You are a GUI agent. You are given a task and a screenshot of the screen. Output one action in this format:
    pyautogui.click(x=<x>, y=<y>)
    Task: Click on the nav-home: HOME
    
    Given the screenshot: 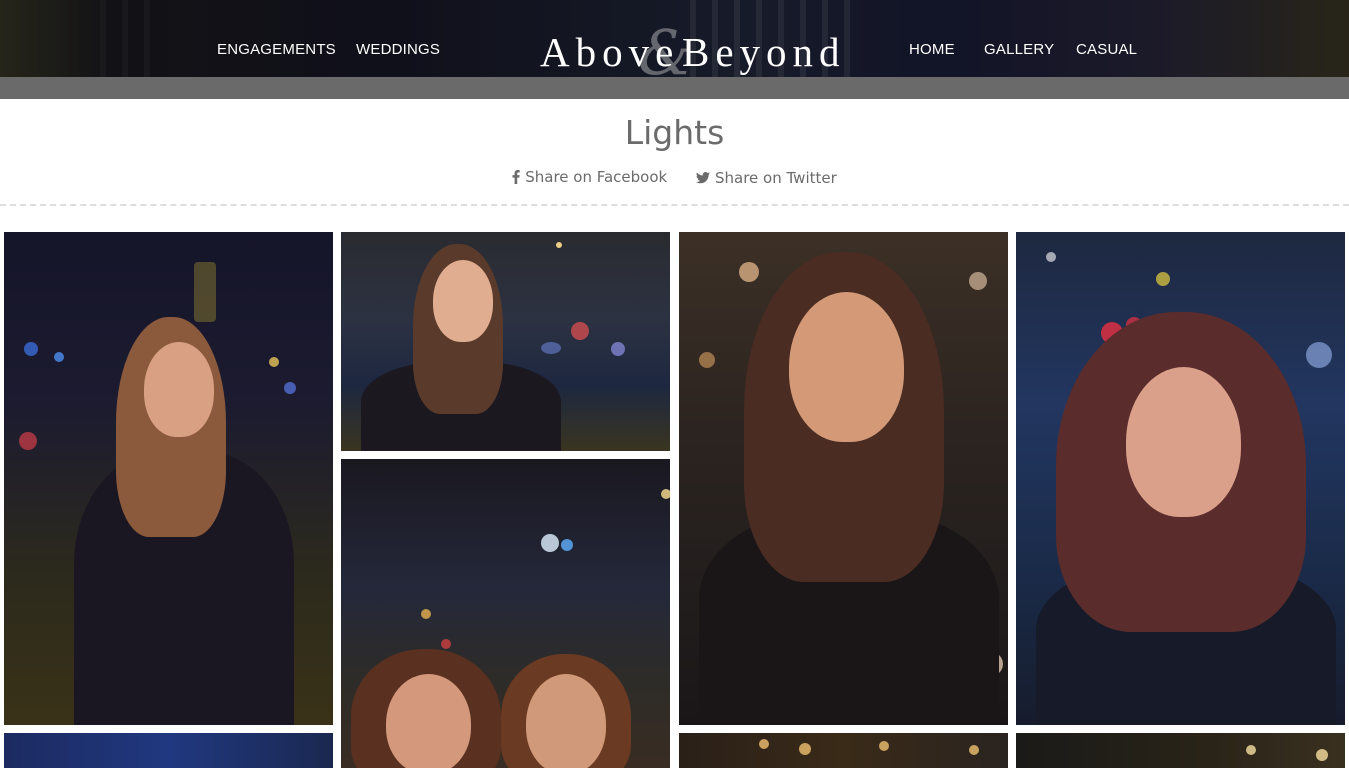 What is the action you would take?
    pyautogui.click(x=932, y=49)
    